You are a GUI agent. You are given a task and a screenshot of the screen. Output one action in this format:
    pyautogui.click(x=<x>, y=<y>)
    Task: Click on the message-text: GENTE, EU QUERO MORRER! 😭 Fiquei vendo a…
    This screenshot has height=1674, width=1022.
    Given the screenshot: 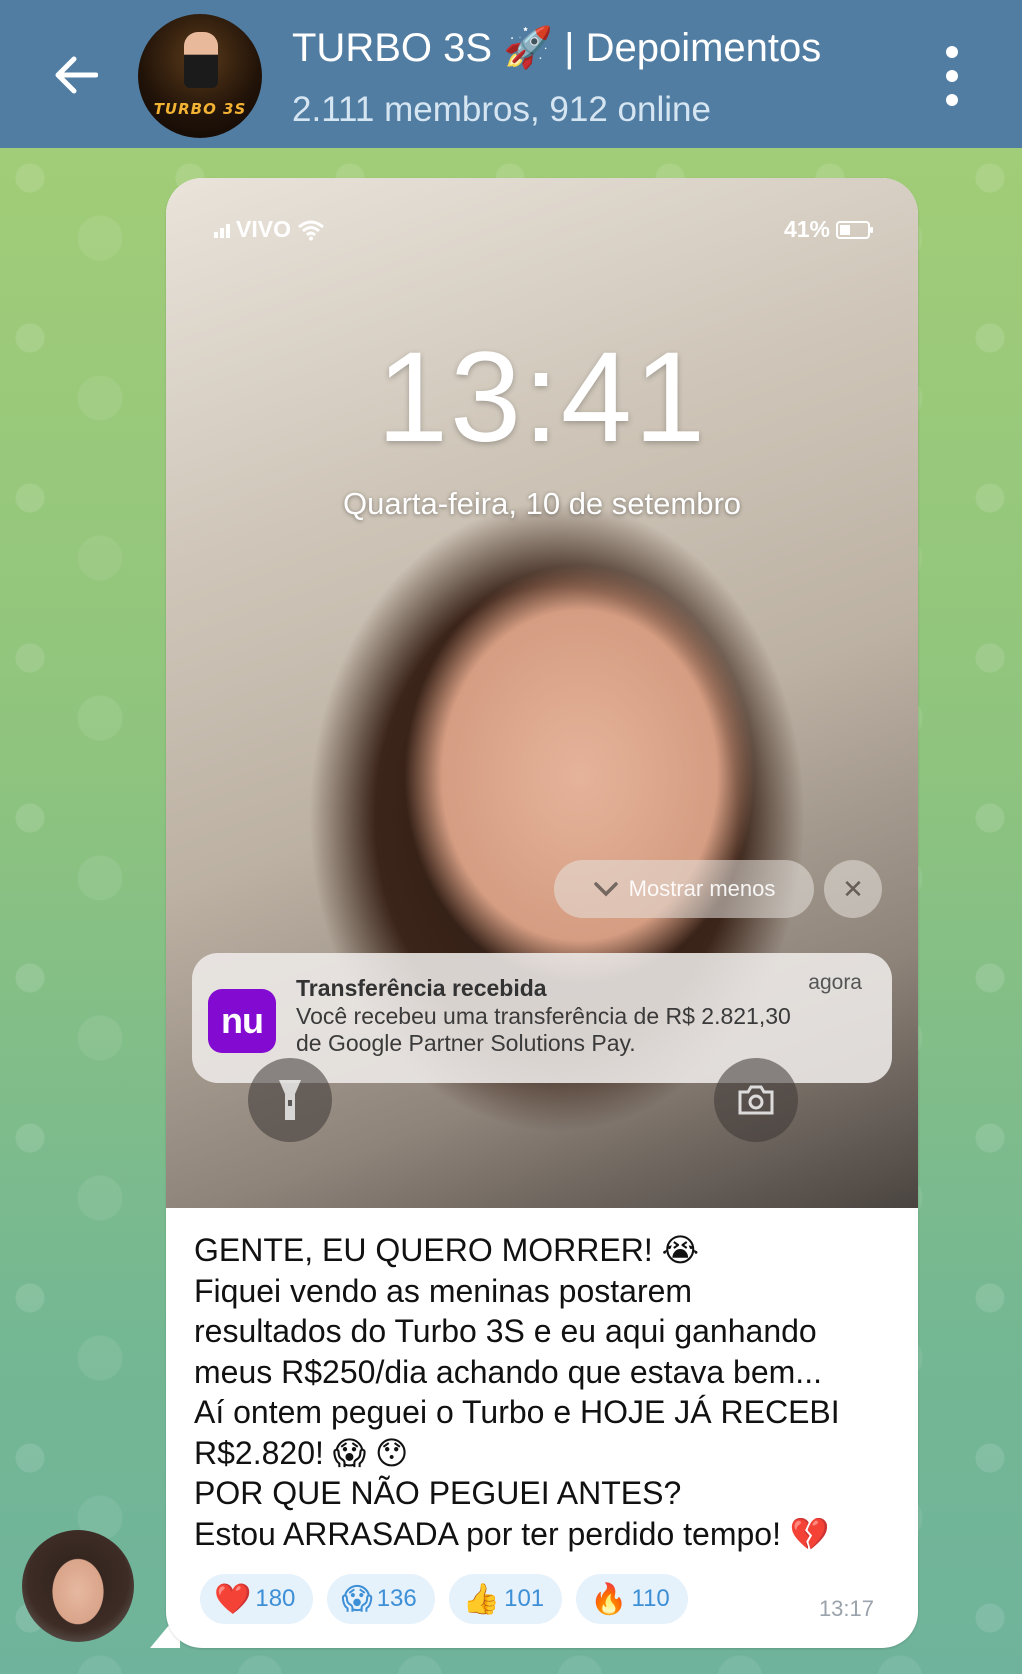 What is the action you would take?
    pyautogui.click(x=544, y=1392)
    